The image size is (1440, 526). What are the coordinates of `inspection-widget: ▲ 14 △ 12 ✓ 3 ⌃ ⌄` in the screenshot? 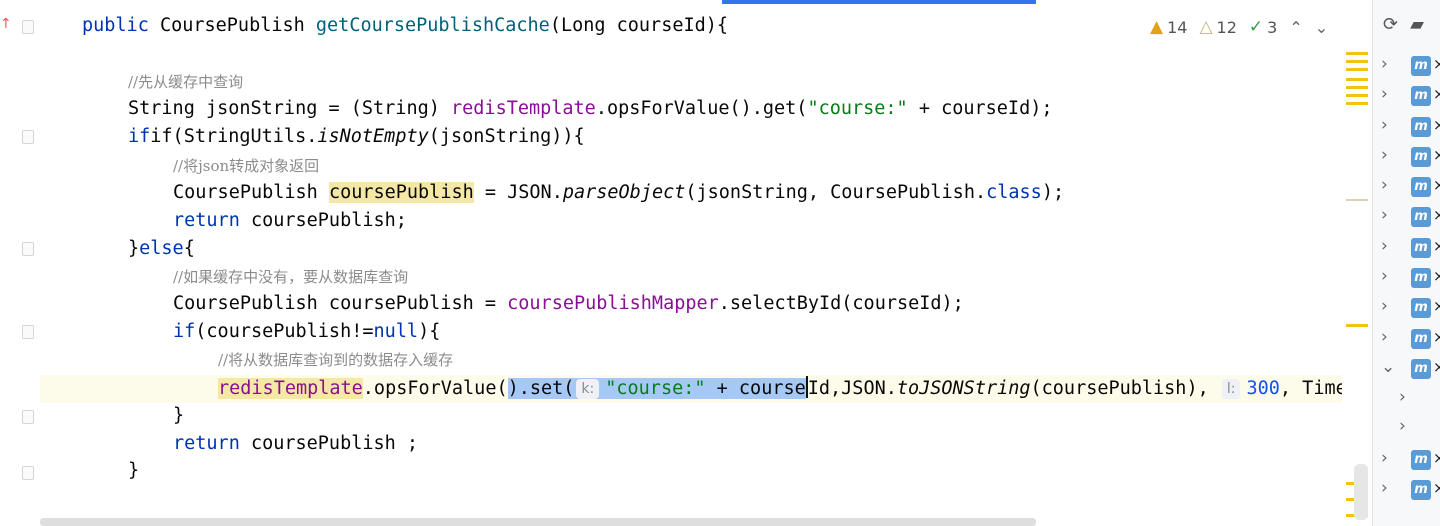 It's located at (1239, 27).